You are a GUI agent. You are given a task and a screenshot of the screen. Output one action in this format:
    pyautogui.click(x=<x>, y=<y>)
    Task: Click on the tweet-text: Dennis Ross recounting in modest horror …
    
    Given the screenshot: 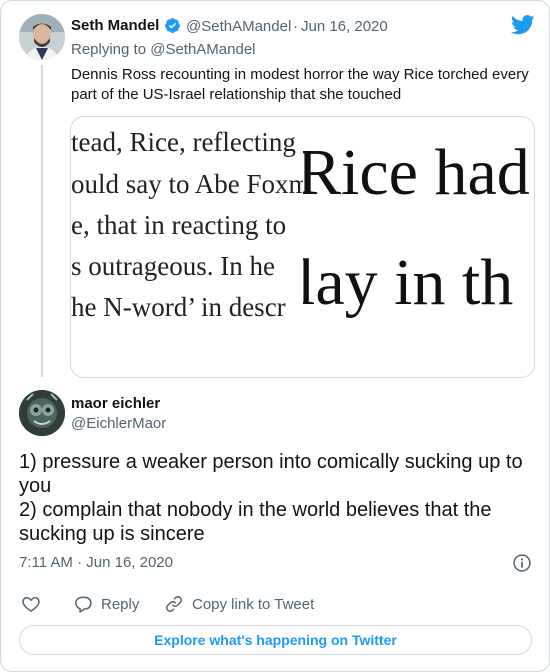 What is the action you would take?
    pyautogui.click(x=300, y=84)
    